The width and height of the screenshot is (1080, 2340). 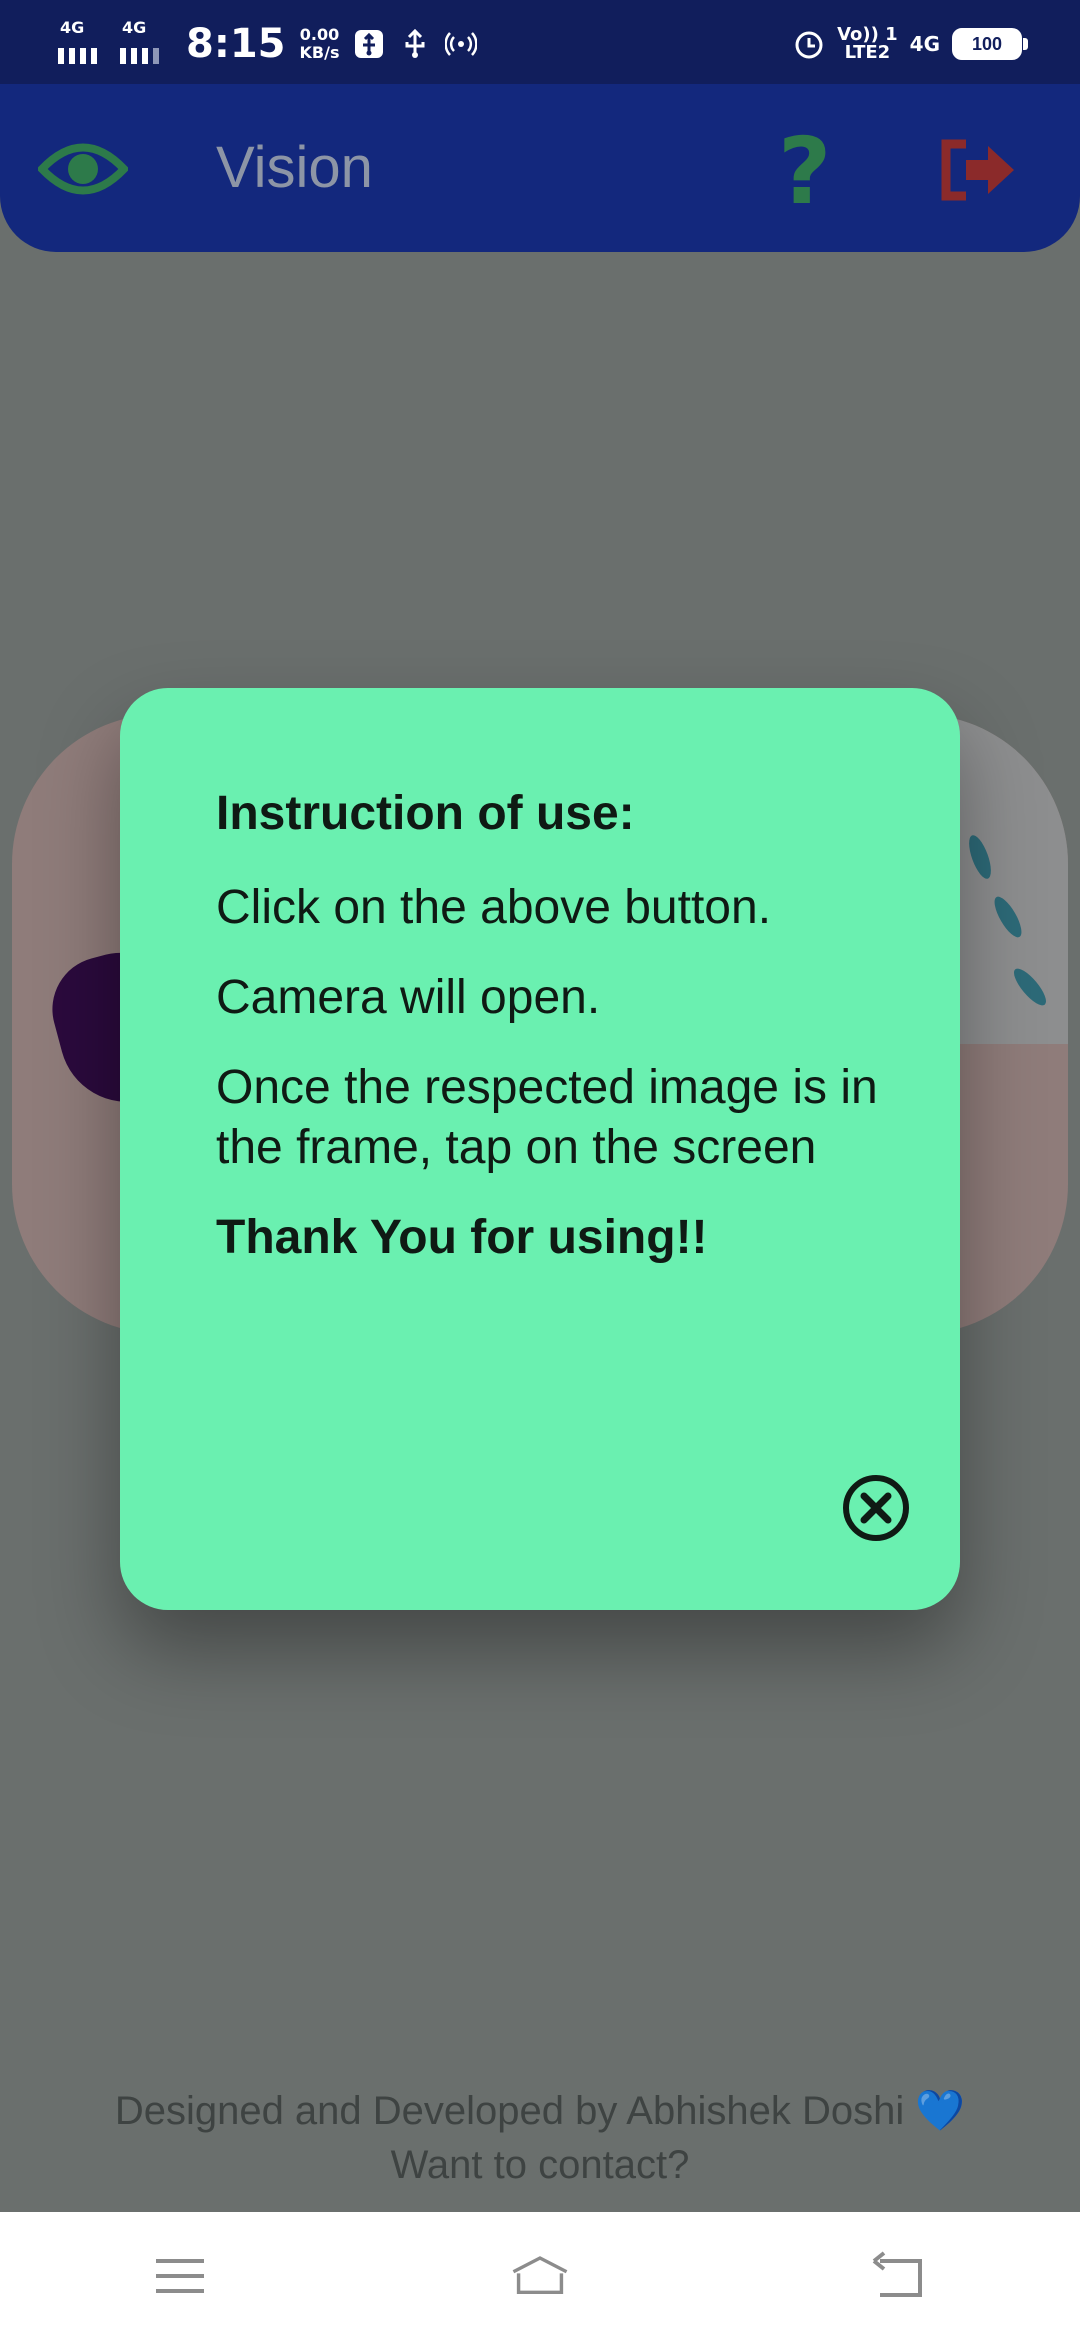 I want to click on dialog-closing: Thank You for using!!, so click(x=462, y=1237).